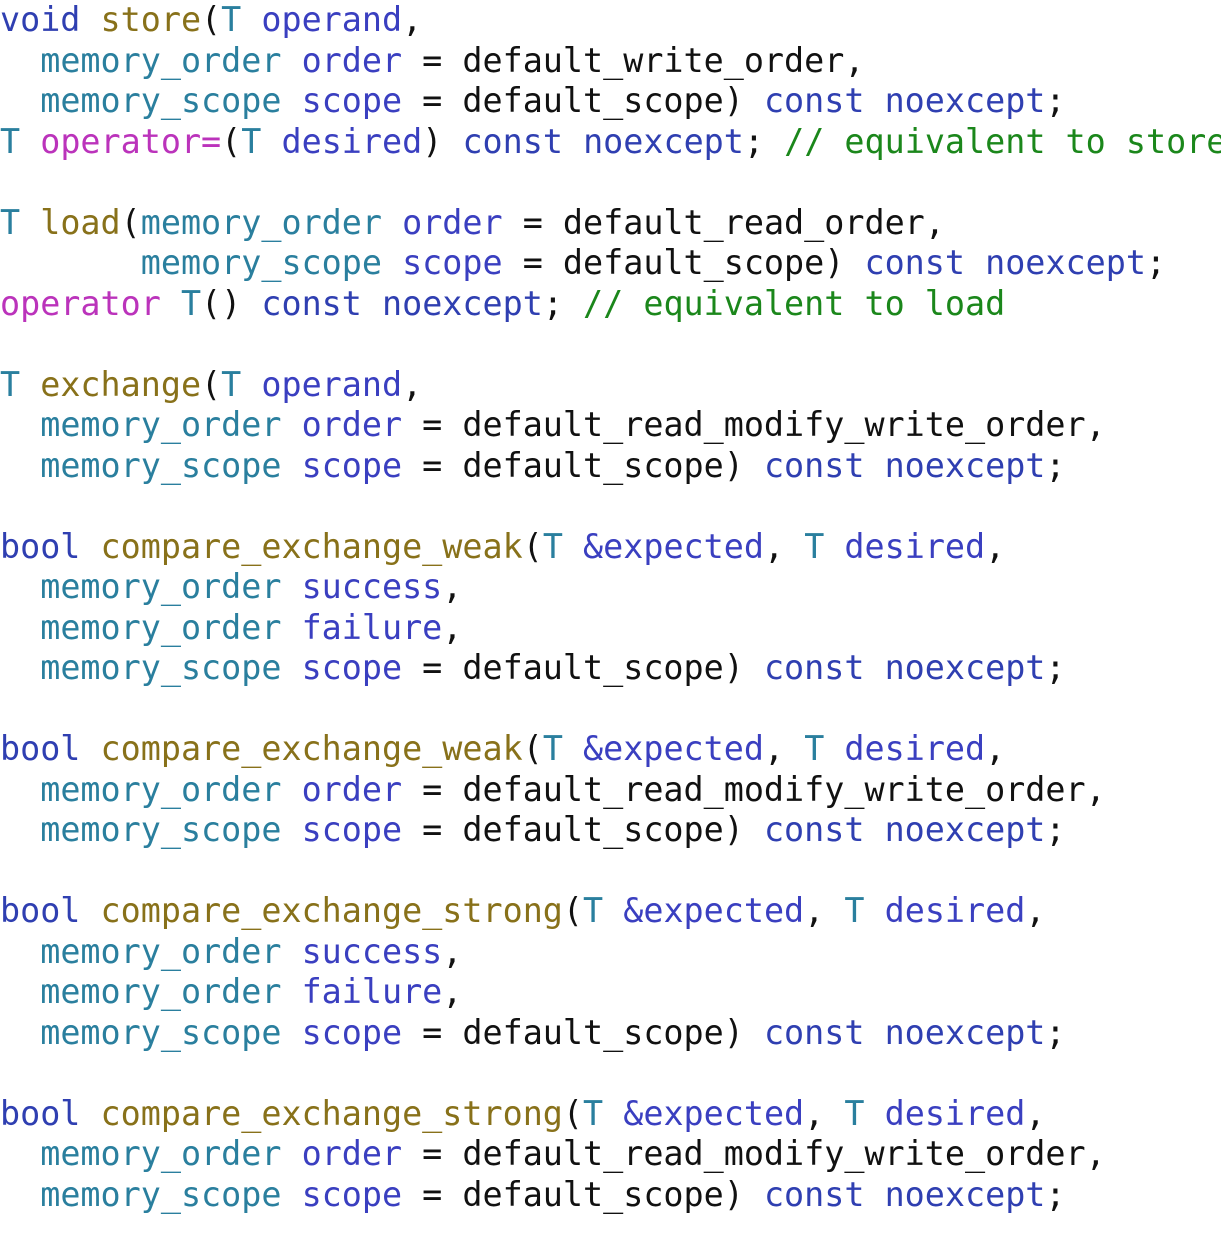 The width and height of the screenshot is (1221, 1234). I want to click on code-token-fn: compare_exchange_weak, so click(311, 748).